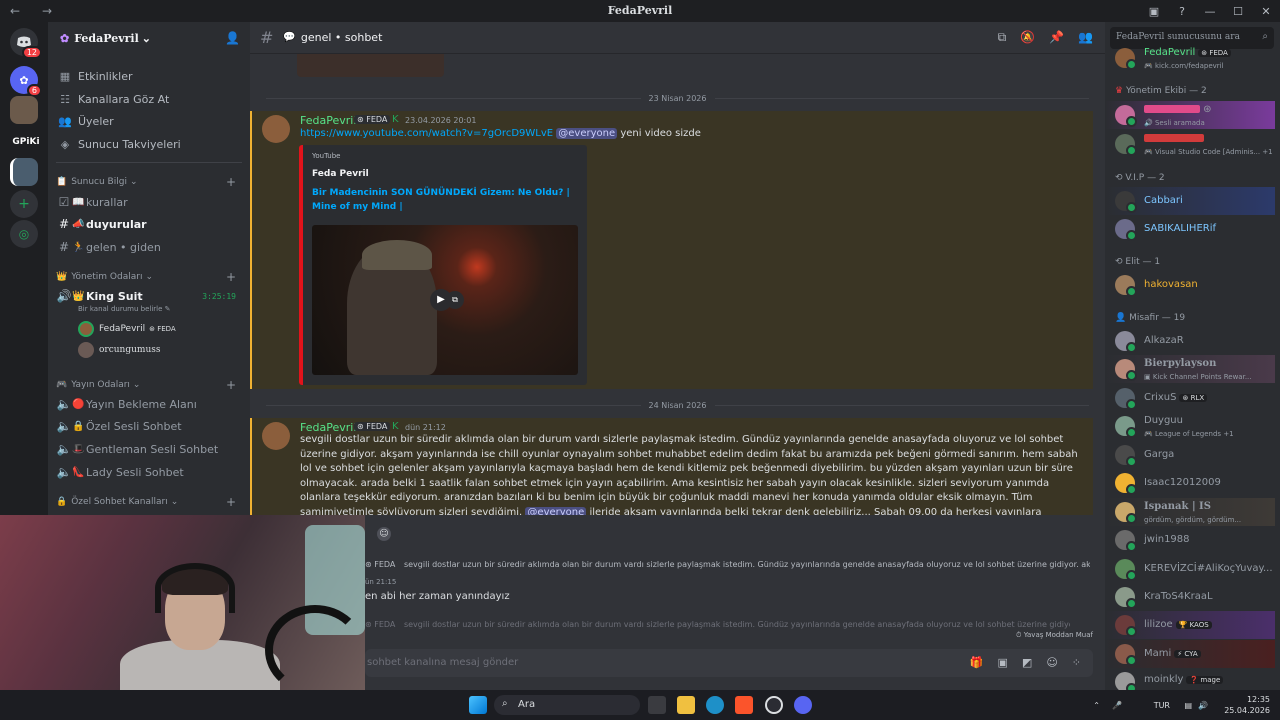 Image resolution: width=1280 pixels, height=720 pixels. I want to click on voice-channel: 🔈 👠 Lady Sesli Sohbet, so click(151, 472).